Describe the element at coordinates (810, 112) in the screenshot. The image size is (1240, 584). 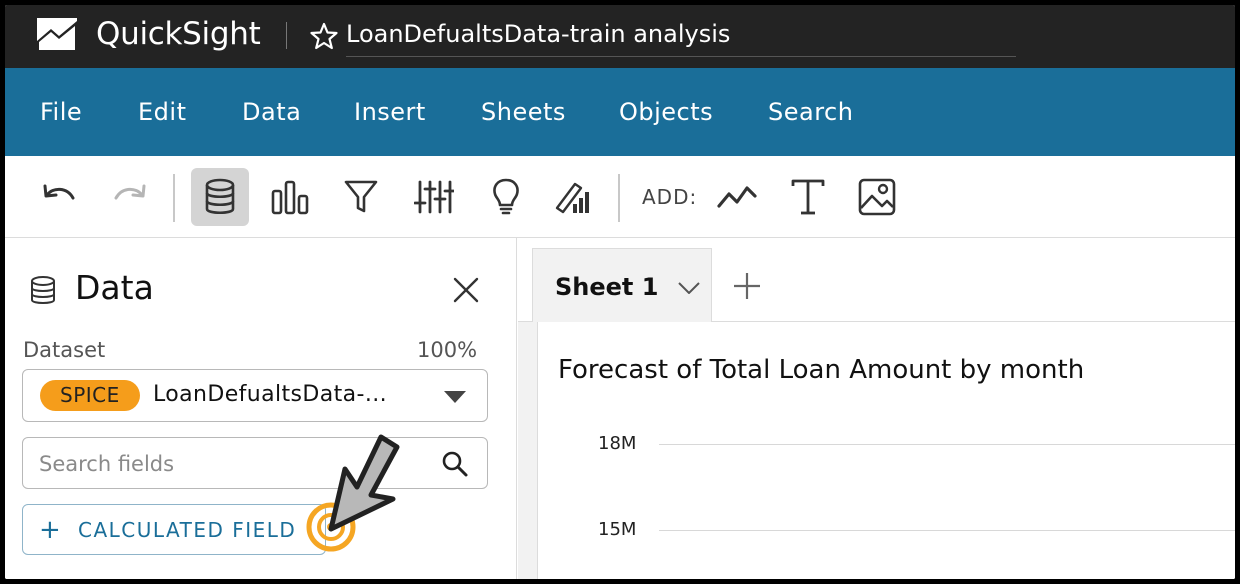
I see `menu-search: Search` at that location.